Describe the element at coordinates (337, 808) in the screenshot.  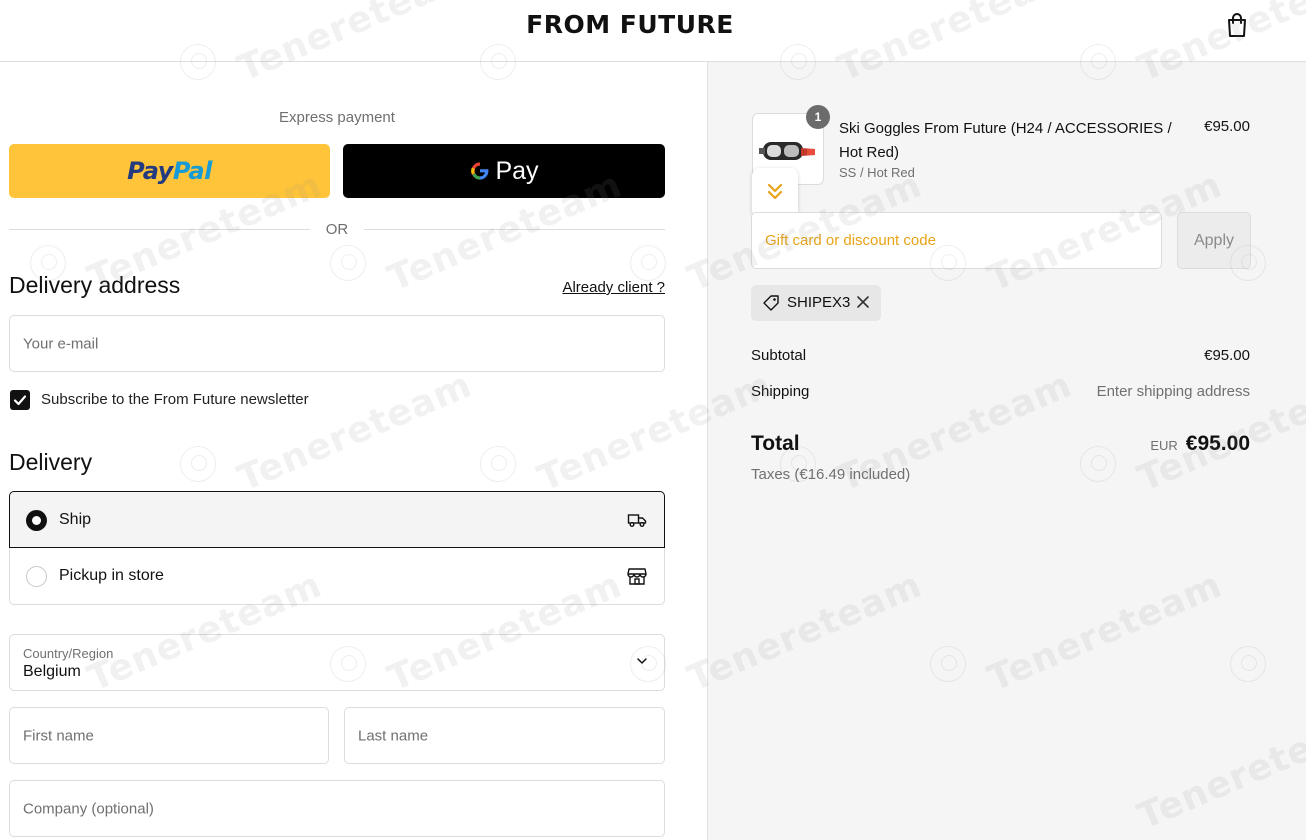
I see `company-field: Company (optional)` at that location.